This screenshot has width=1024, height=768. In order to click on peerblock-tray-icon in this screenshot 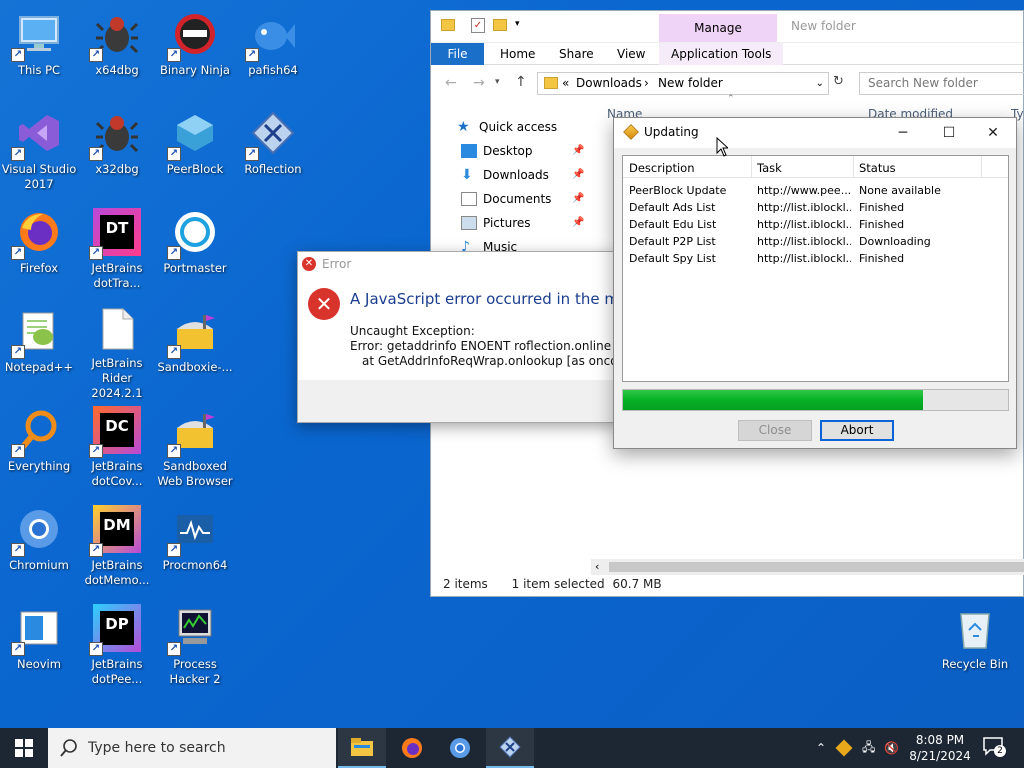, I will do `click(844, 748)`.